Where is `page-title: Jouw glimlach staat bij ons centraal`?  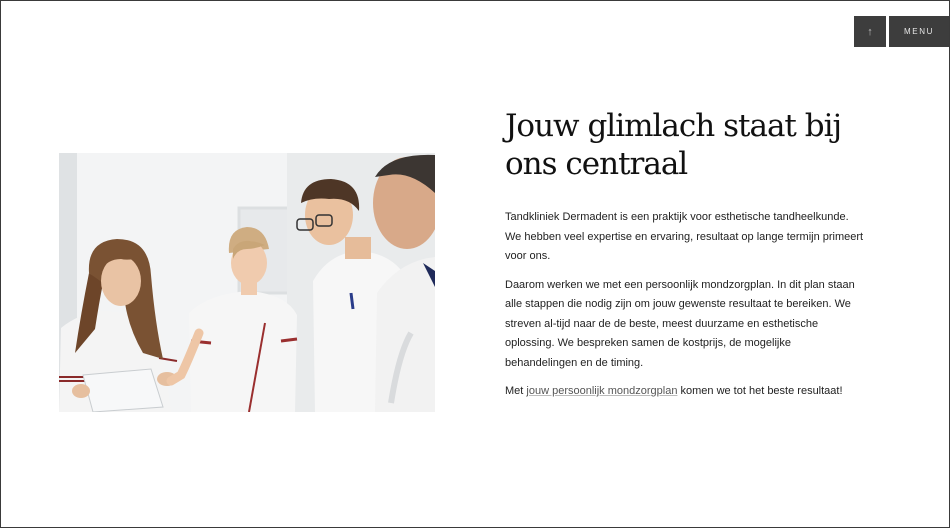
page-title: Jouw glimlach staat bij ons centraal is located at coordinates (673, 145).